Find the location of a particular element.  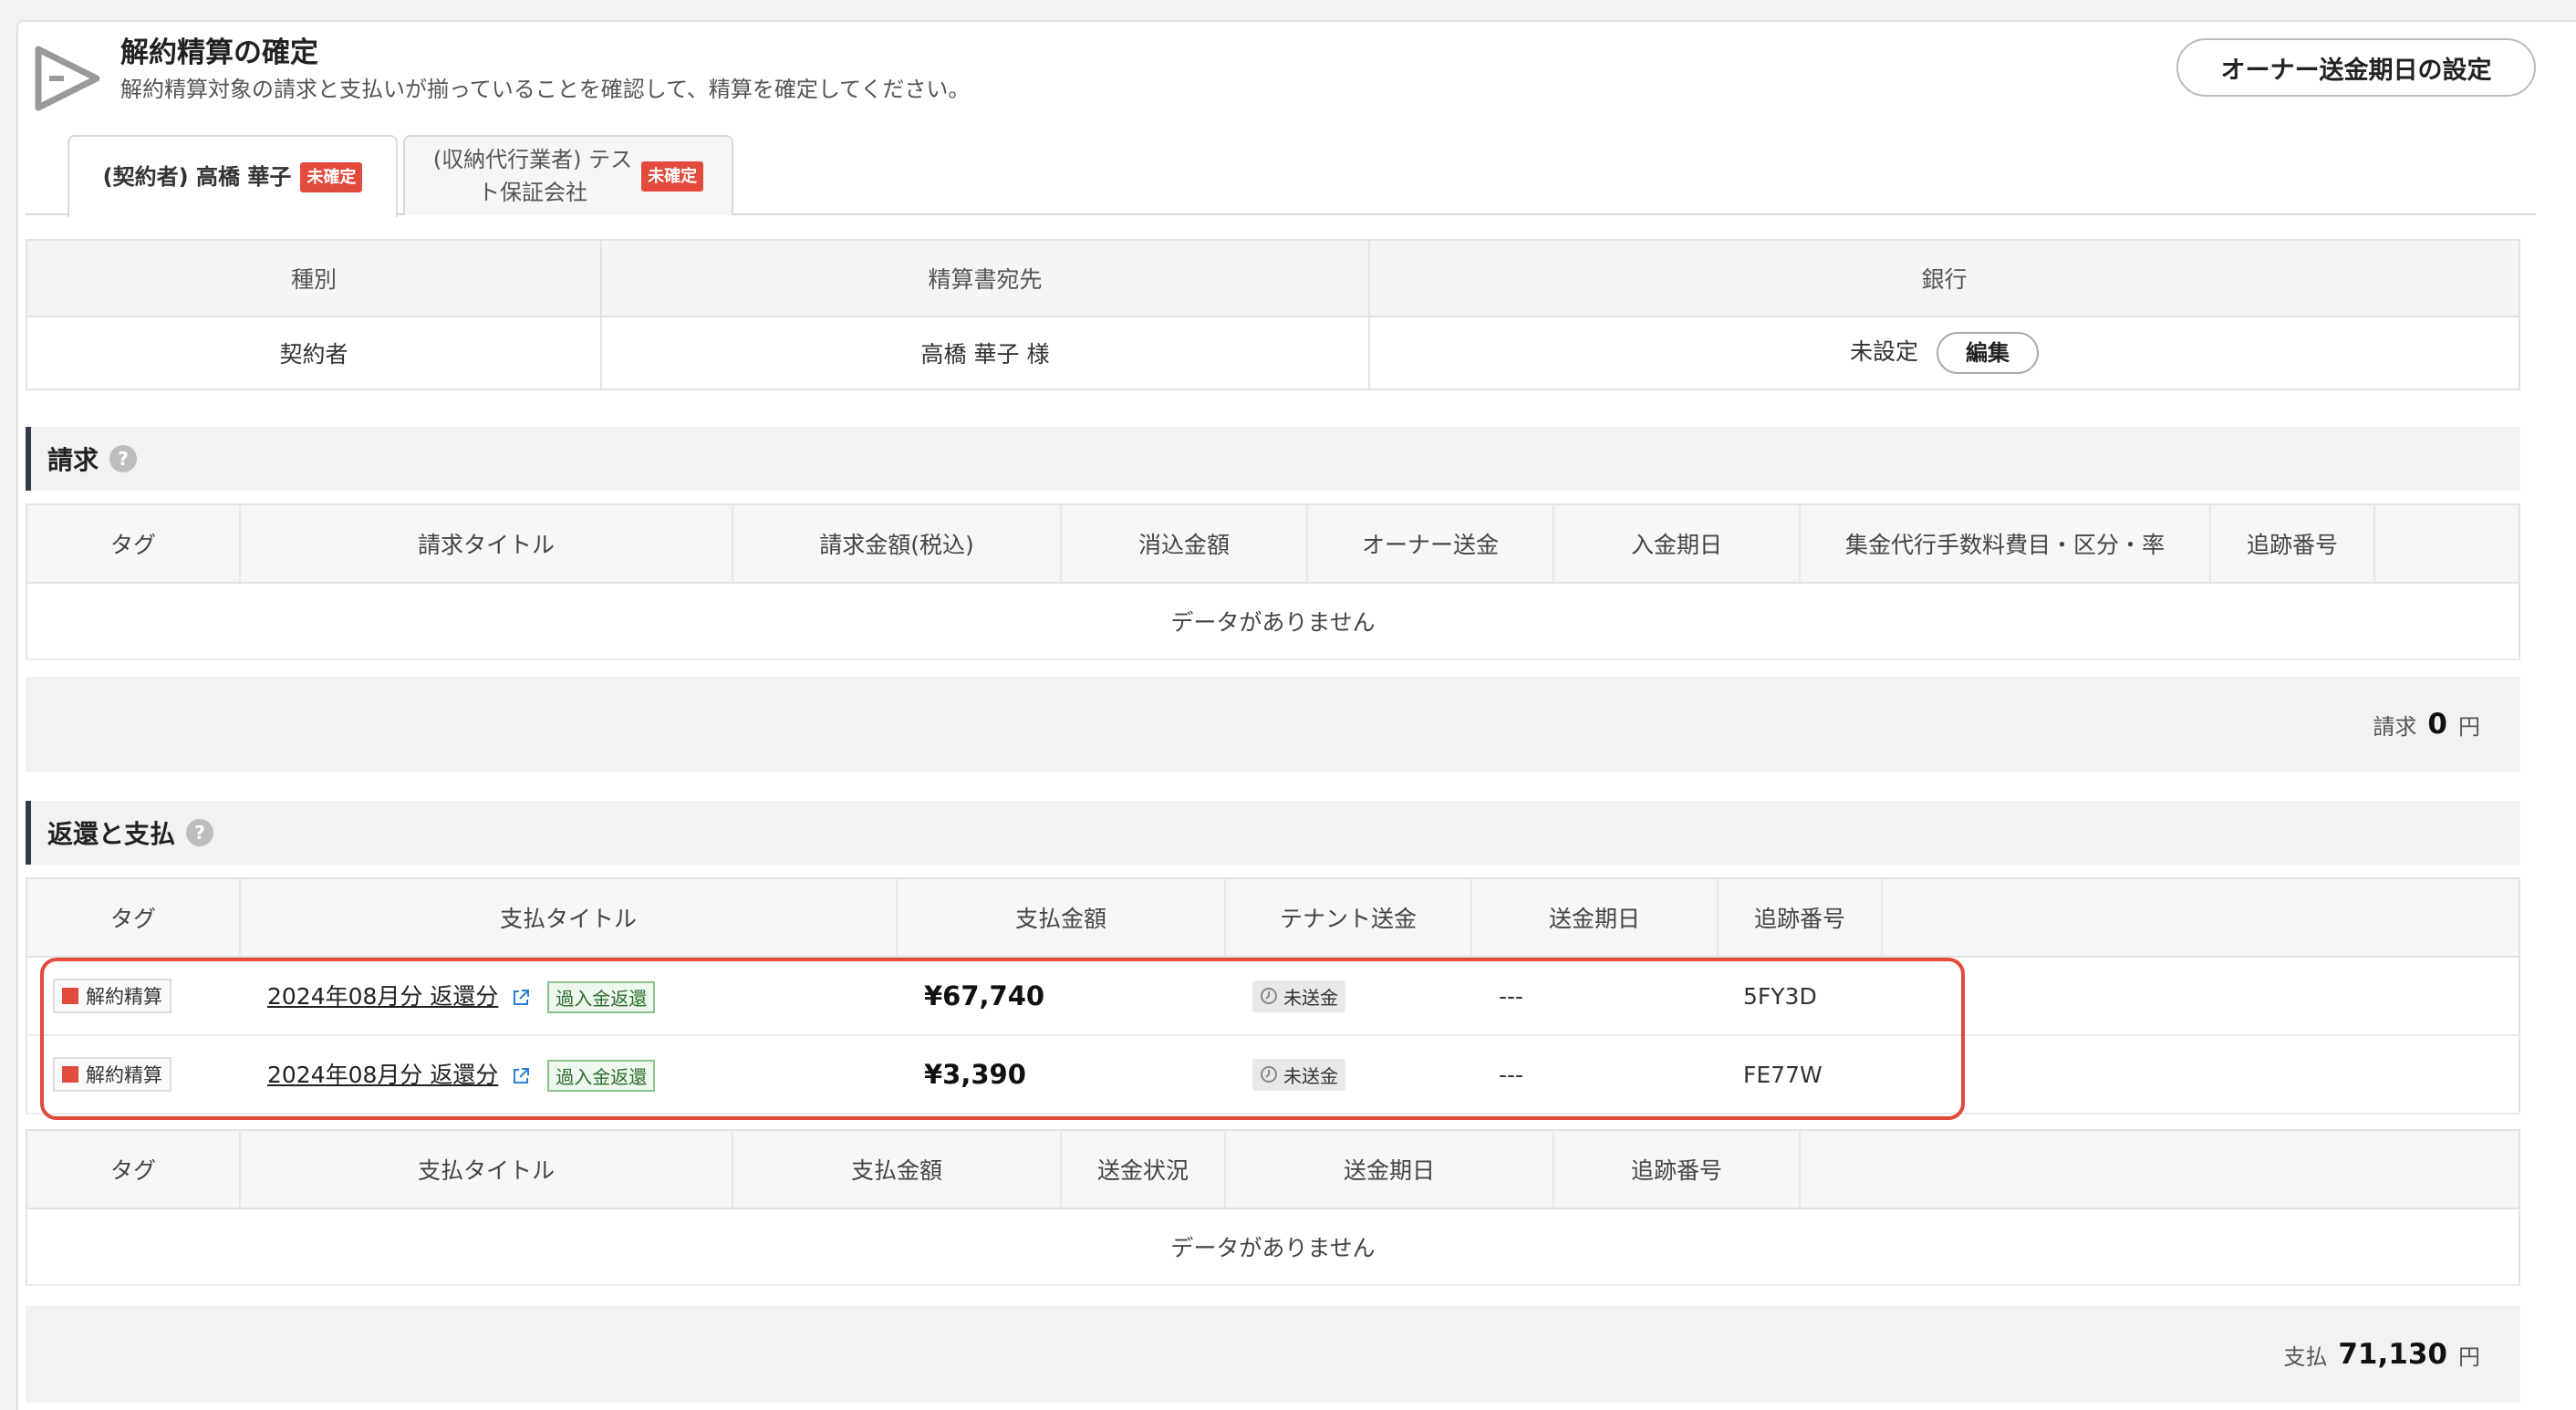

owner-remittance-date-button: オーナー送金期日の設定 is located at coordinates (2356, 67).